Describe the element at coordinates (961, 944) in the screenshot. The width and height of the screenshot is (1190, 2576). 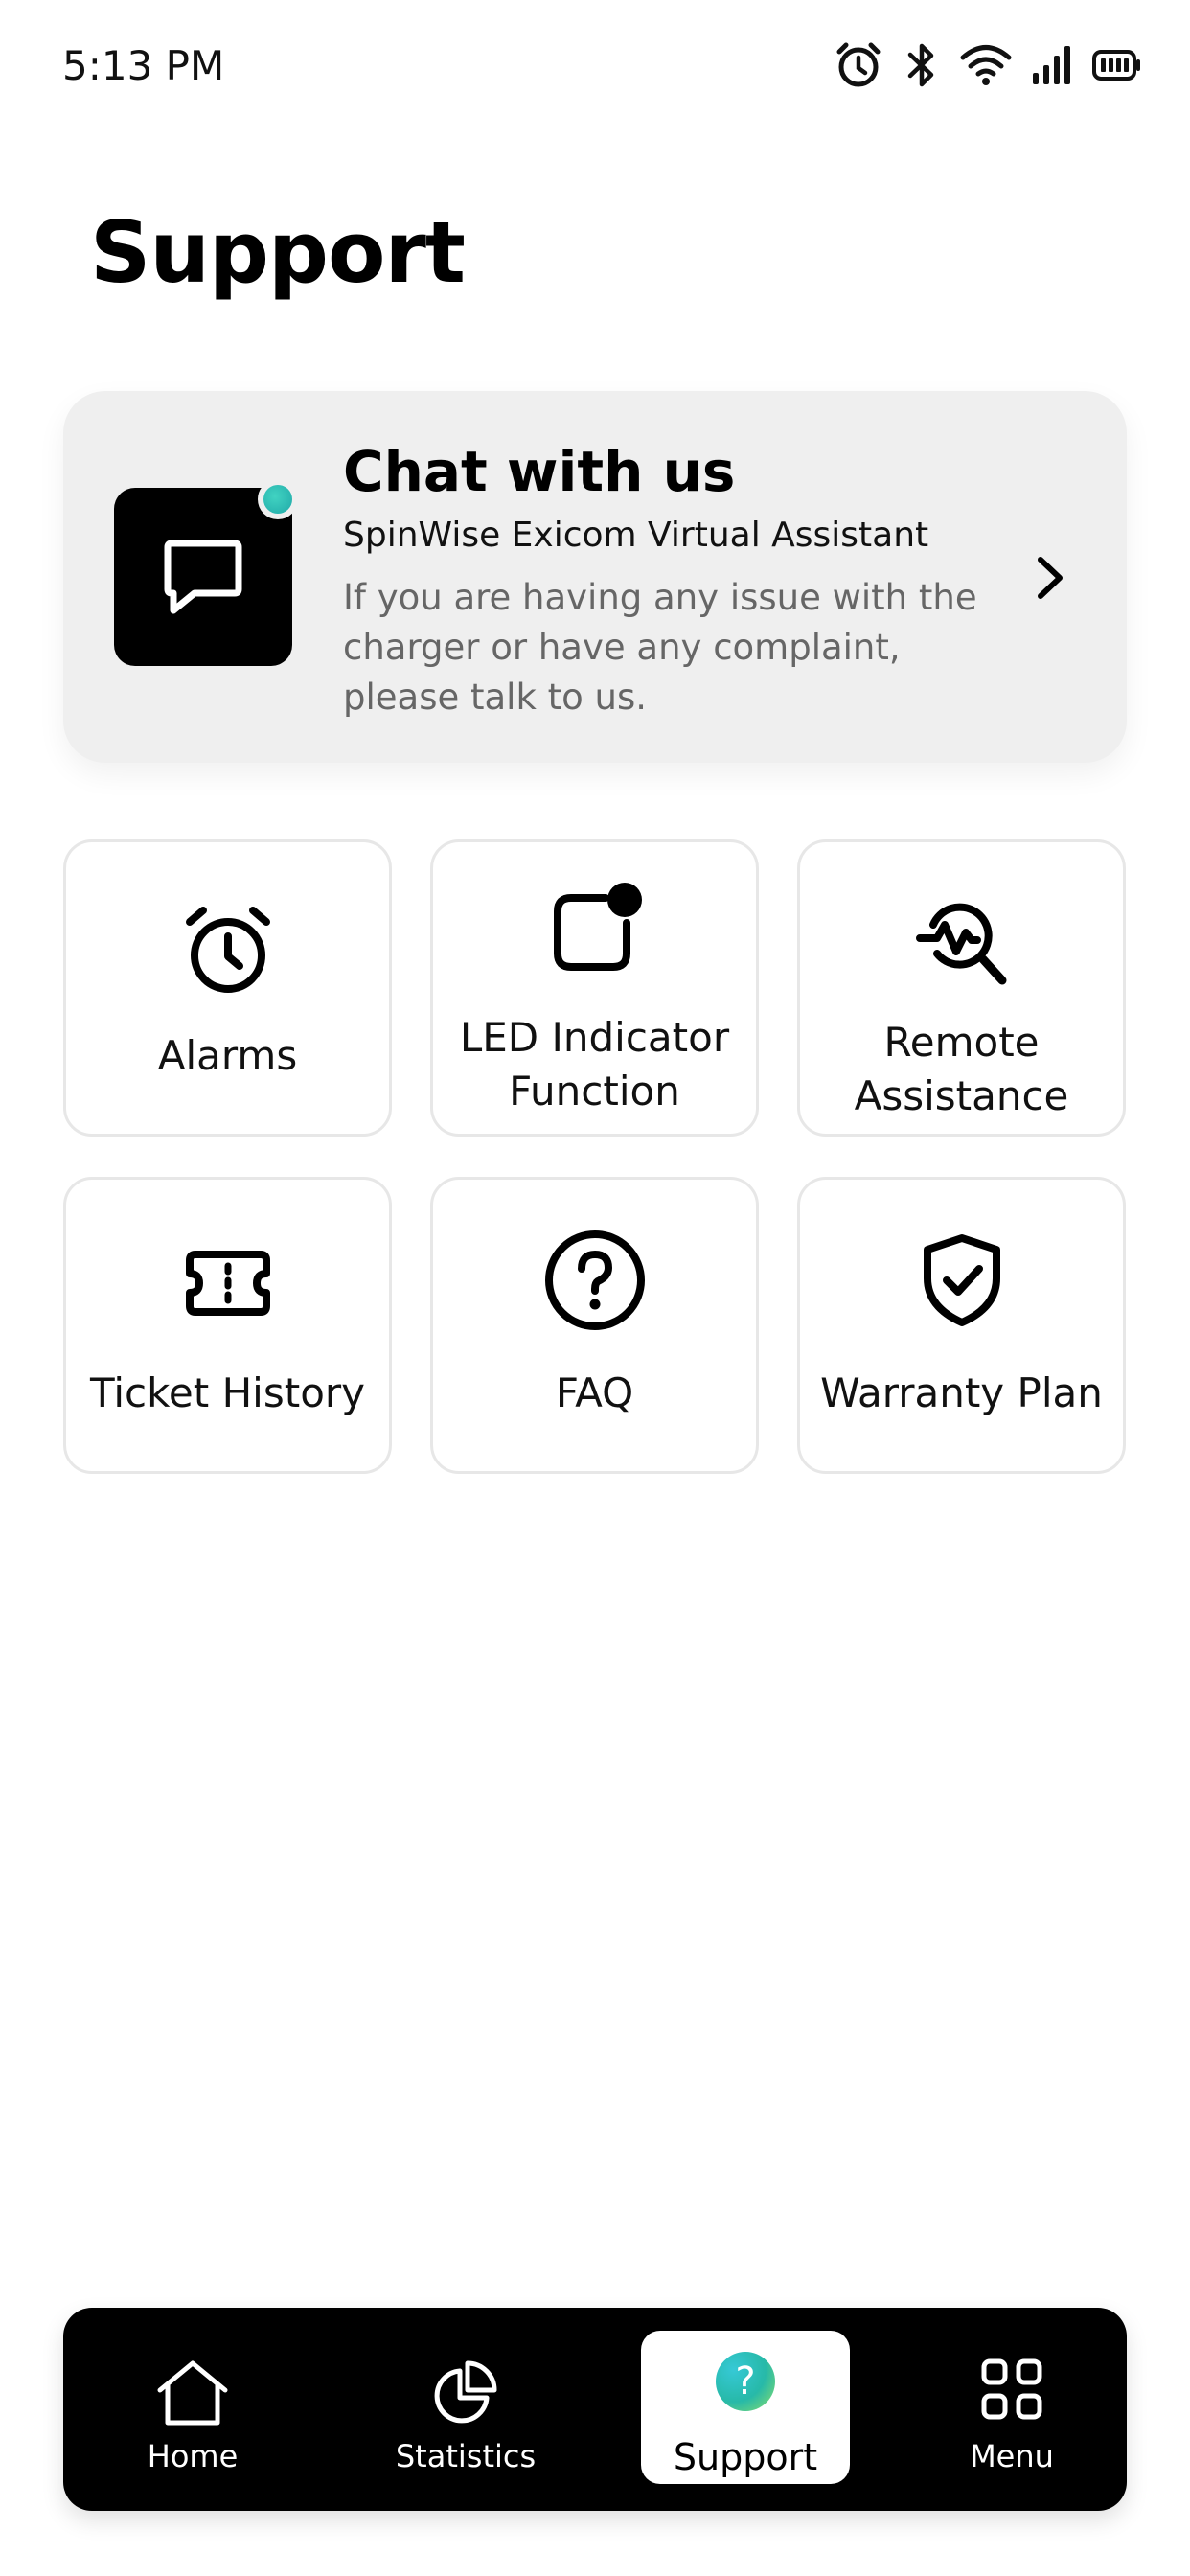
I see `remote-assistance-icon` at that location.